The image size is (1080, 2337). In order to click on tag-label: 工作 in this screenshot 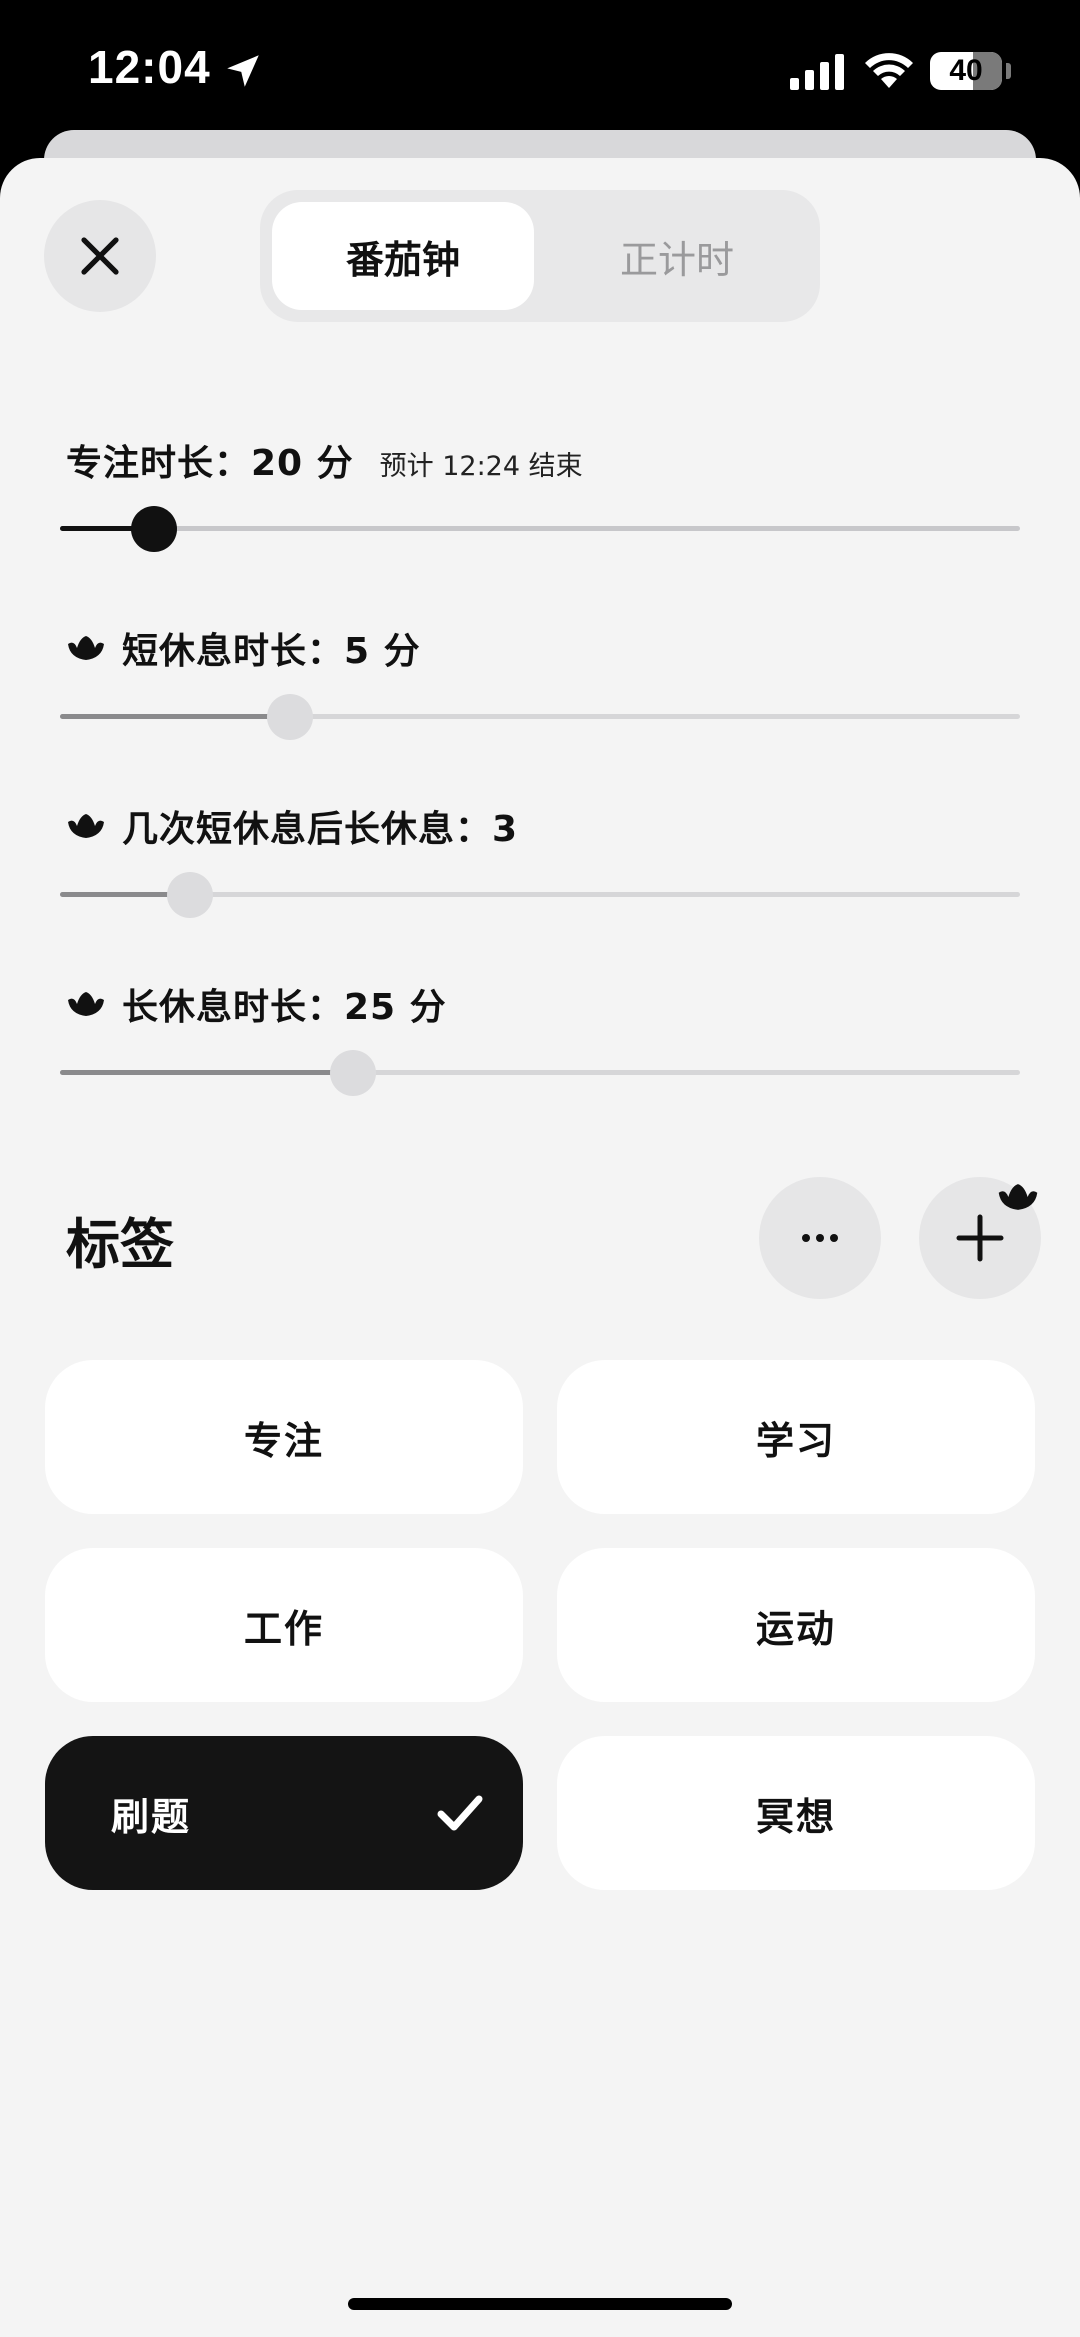, I will do `click(283, 1628)`.